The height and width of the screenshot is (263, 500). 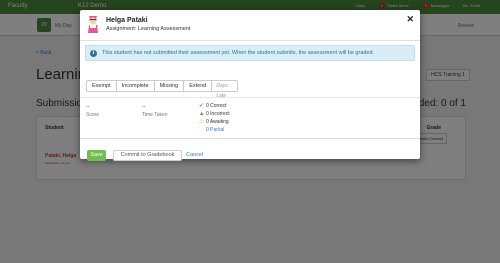 What do you see at coordinates (214, 114) in the screenshot?
I see `incorrect-count: ▲ 0 Incorrect` at bounding box center [214, 114].